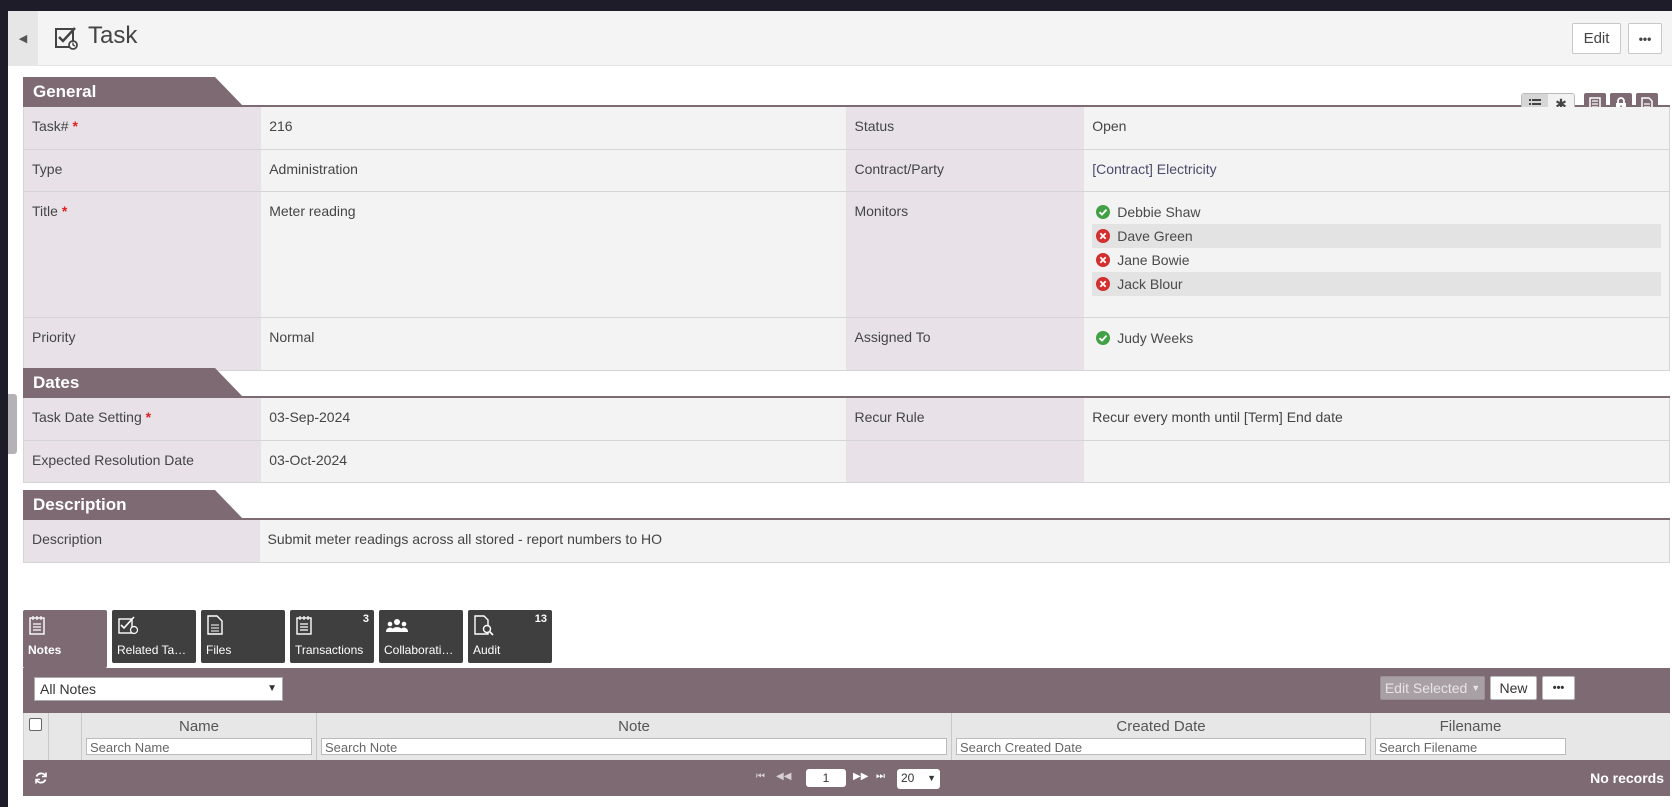 The height and width of the screenshot is (807, 1672). What do you see at coordinates (965, 170) in the screenshot?
I see `contract-party-label: Contract/Party` at bounding box center [965, 170].